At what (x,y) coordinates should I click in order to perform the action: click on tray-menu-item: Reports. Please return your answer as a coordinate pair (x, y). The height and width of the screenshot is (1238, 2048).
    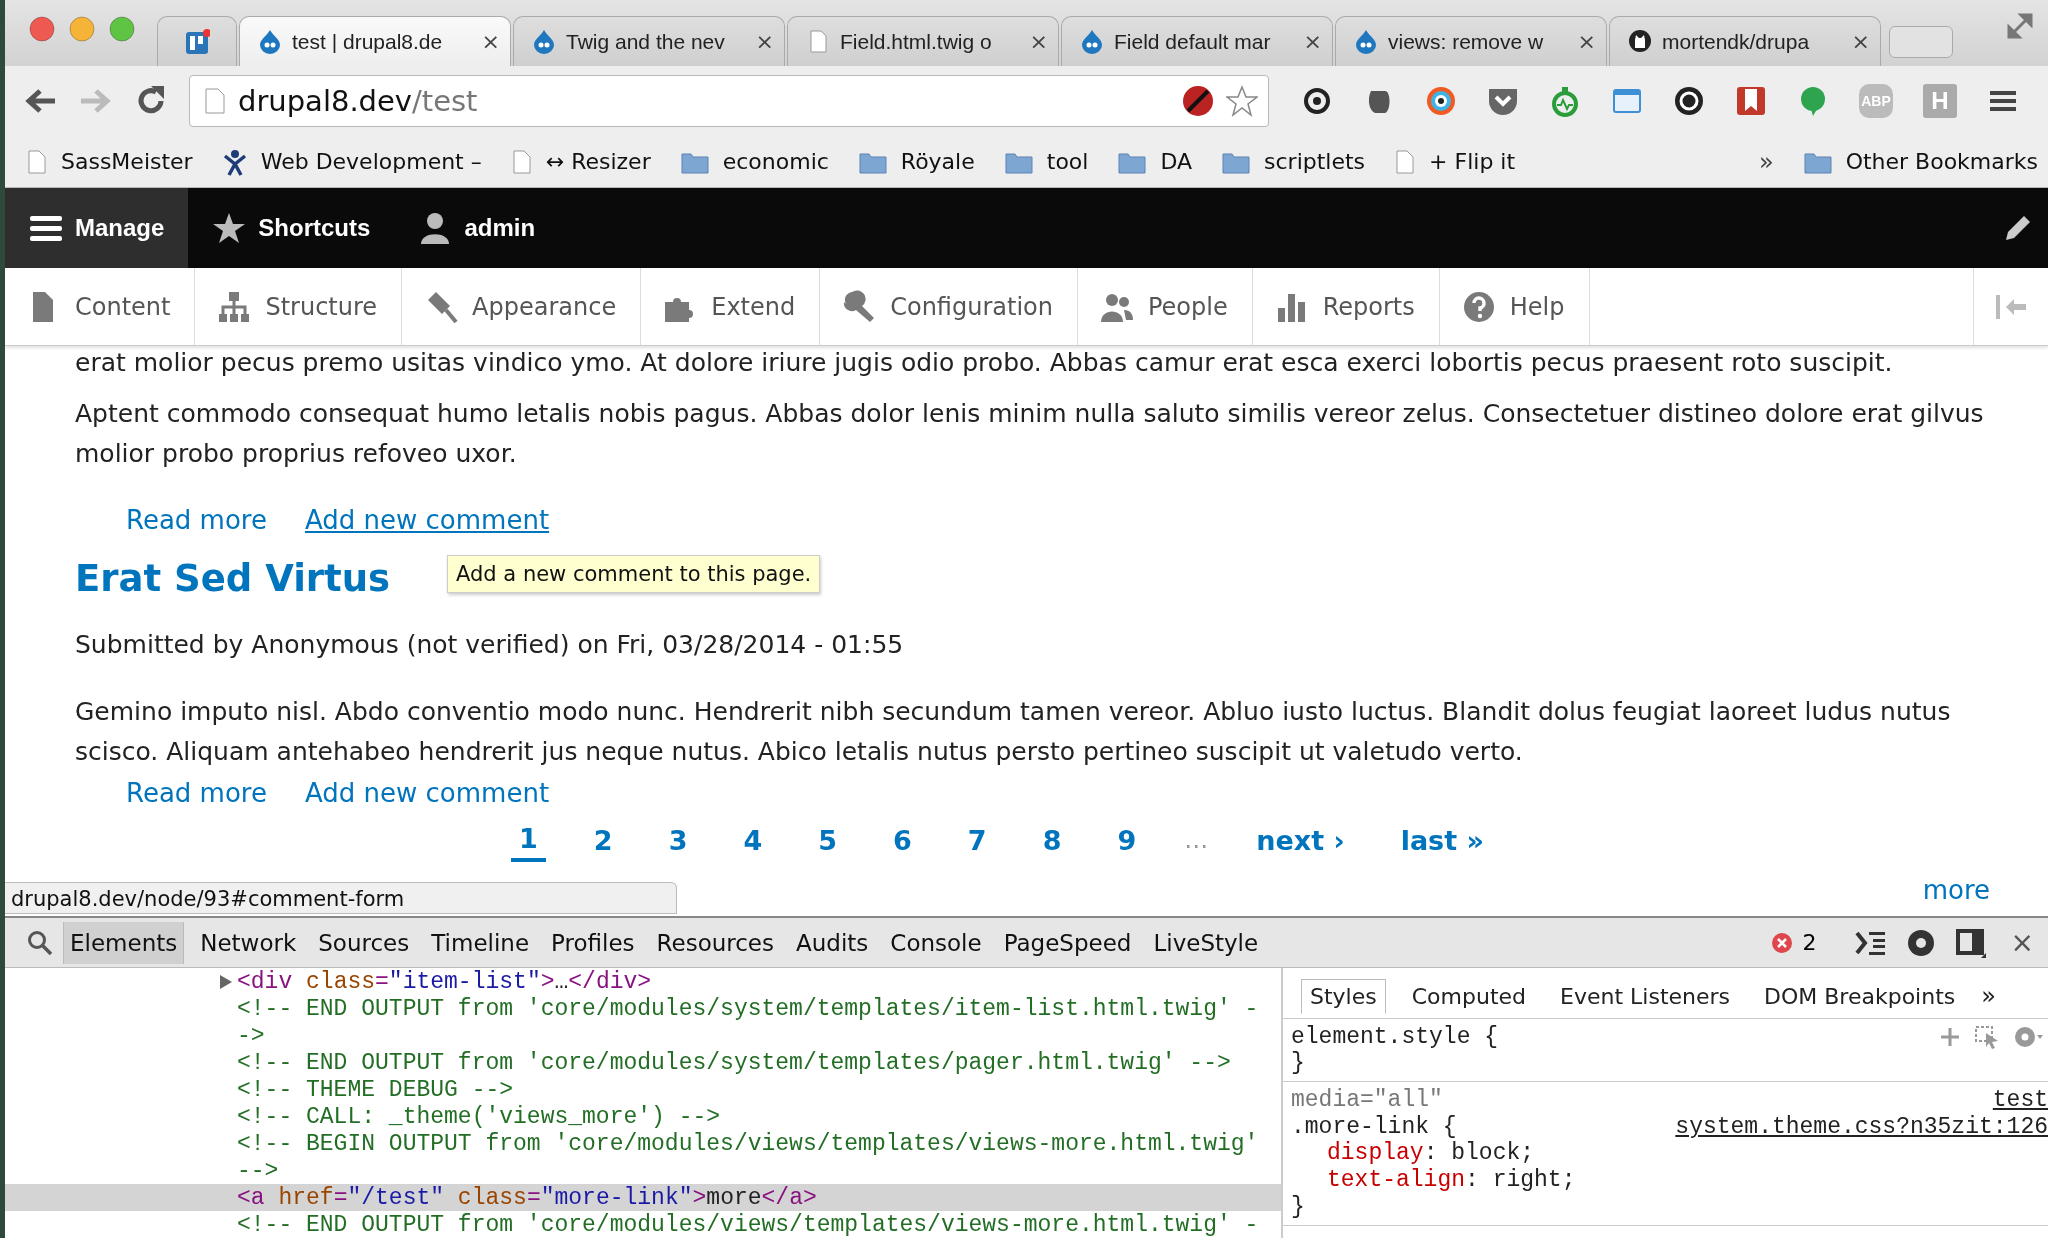
    Looking at the image, I should click on (1346, 306).